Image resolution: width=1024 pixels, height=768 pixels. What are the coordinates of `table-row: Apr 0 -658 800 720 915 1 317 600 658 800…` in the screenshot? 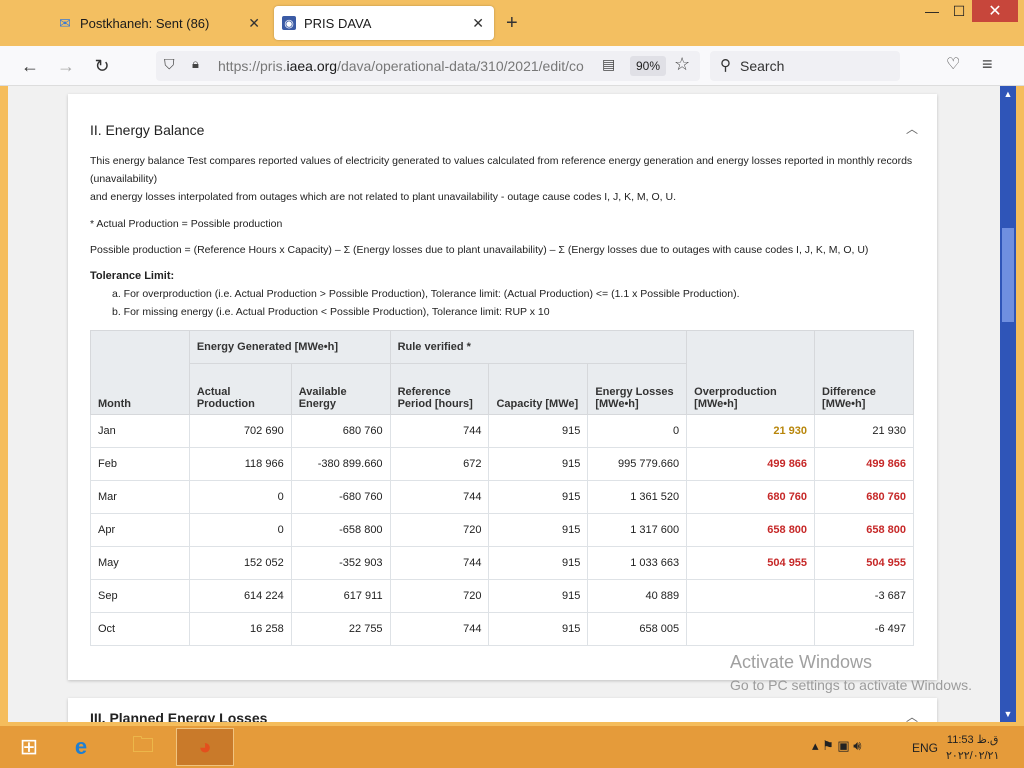 It's located at (502, 530).